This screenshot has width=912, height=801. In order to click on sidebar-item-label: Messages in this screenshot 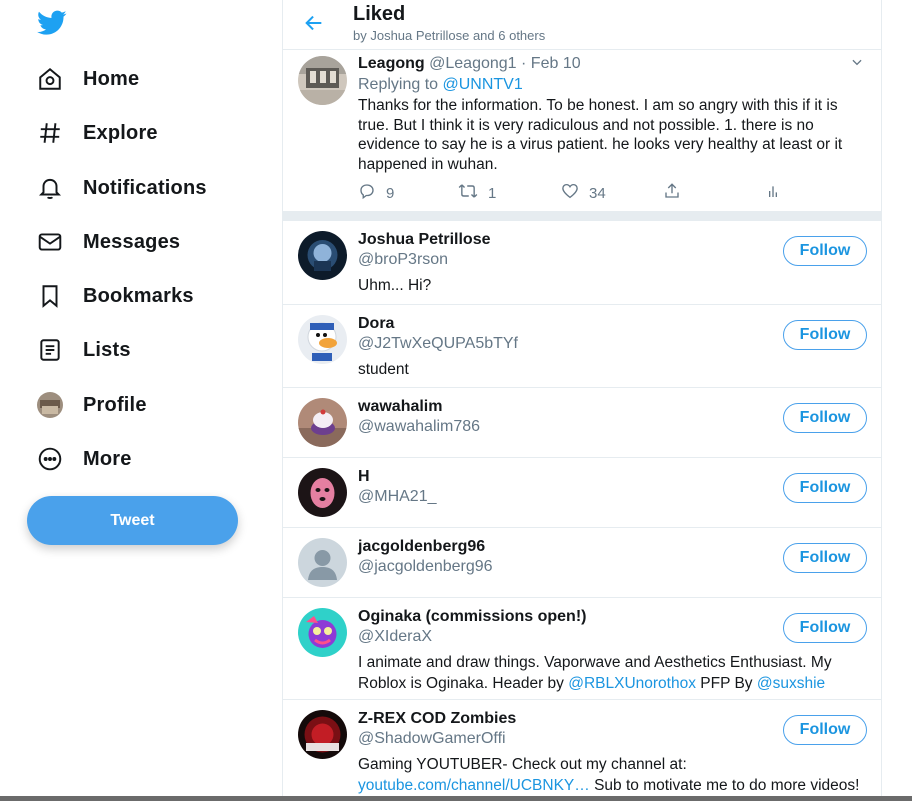, I will do `click(132, 241)`.